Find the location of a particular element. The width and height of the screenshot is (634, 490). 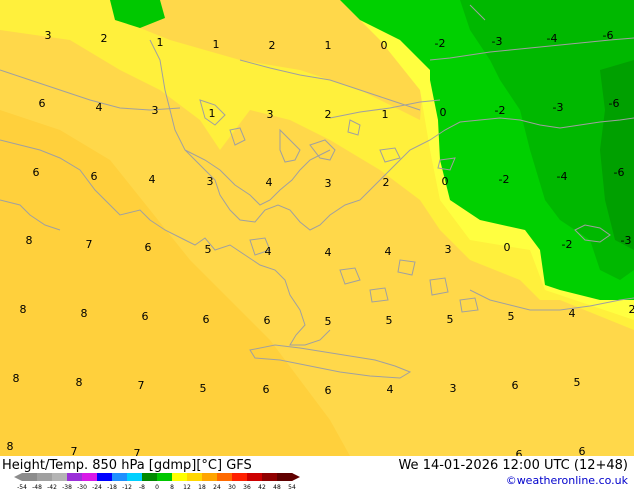

legend-tick-label: -30 is located at coordinates (82, 487).